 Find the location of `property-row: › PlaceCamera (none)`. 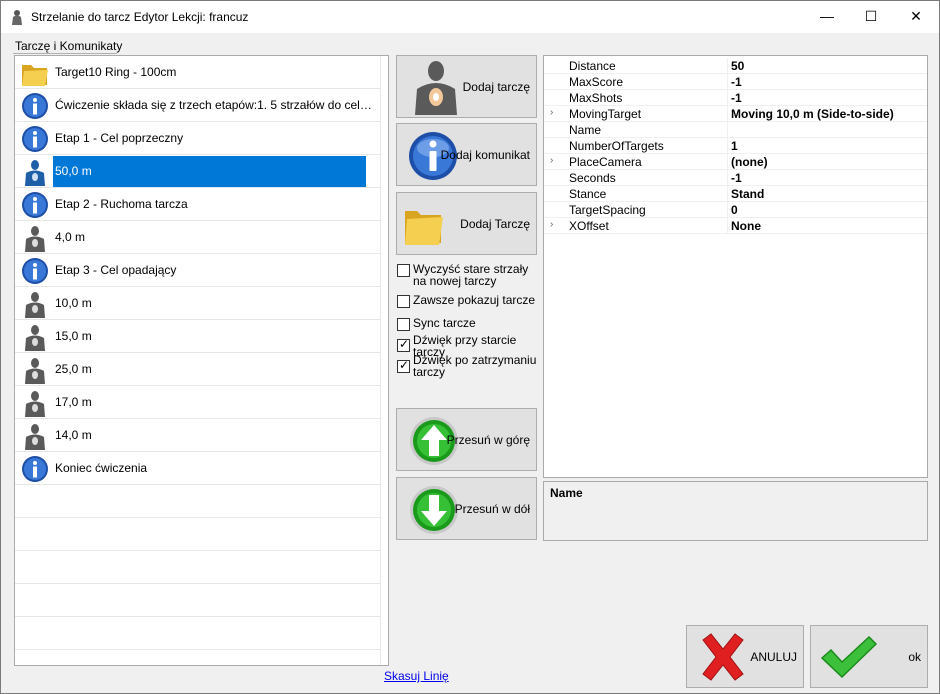

property-row: › PlaceCamera (none) is located at coordinates (735, 162).